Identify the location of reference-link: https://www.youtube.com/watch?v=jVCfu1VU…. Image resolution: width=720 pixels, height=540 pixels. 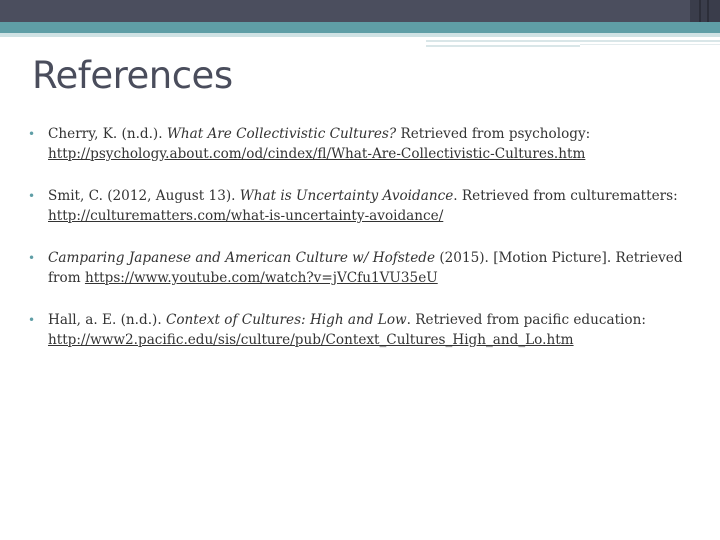
(261, 278).